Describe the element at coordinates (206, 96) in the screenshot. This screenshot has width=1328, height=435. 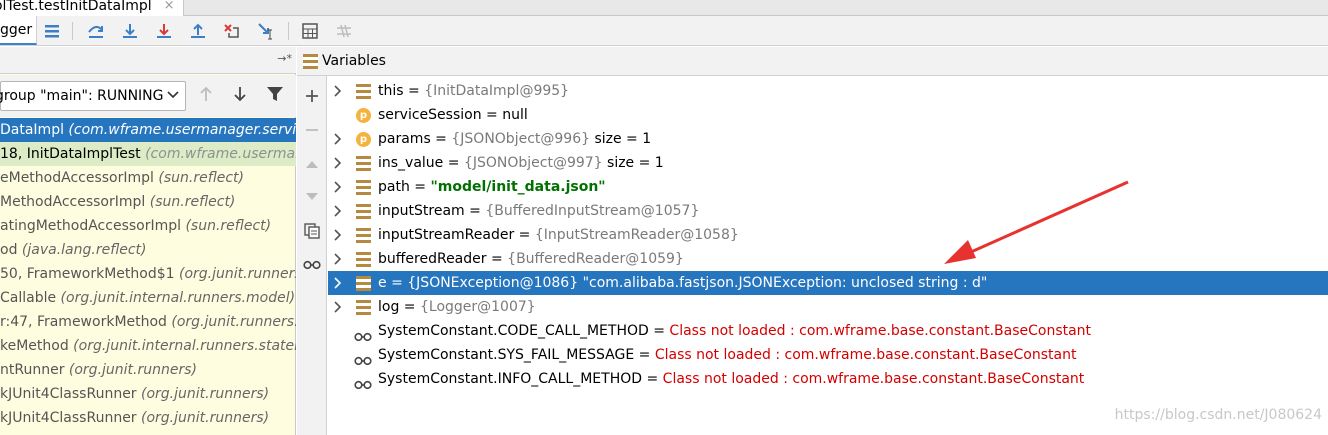
I see `arrow-up-icon` at that location.